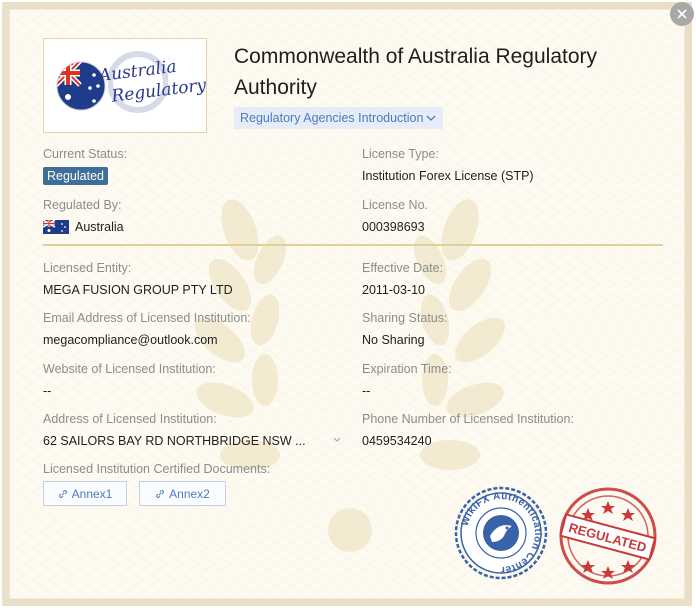 This screenshot has height=610, width=696. What do you see at coordinates (448, 176) in the screenshot?
I see `value-license-type: Institution Forex License (STP)` at bounding box center [448, 176].